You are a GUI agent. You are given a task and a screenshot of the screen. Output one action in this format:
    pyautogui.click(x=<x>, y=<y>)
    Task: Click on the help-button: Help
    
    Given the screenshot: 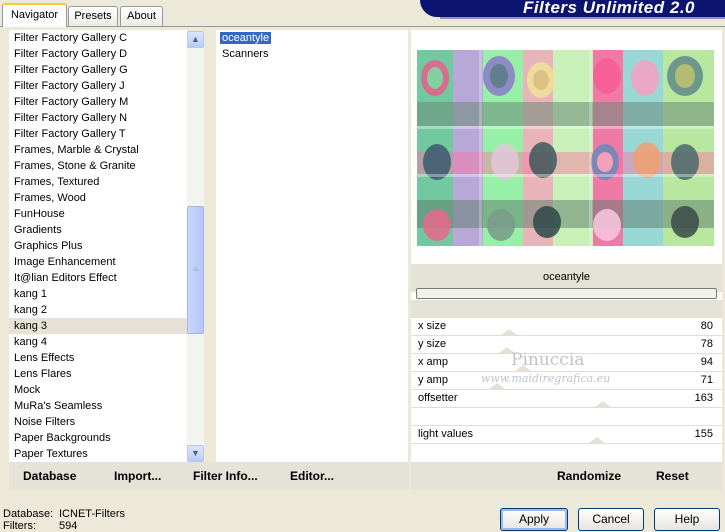 What is the action you would take?
    pyautogui.click(x=687, y=519)
    